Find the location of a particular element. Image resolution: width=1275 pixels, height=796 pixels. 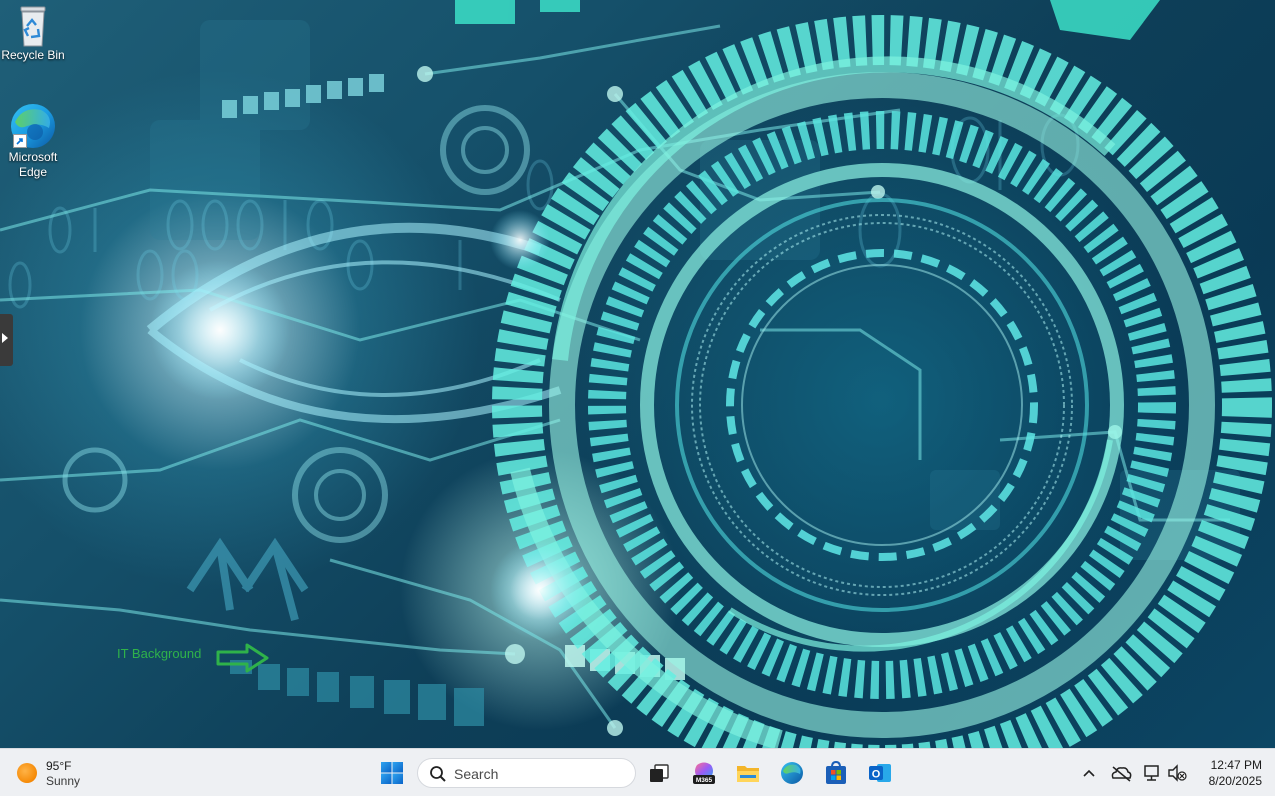

network-icon is located at coordinates (1151, 773).